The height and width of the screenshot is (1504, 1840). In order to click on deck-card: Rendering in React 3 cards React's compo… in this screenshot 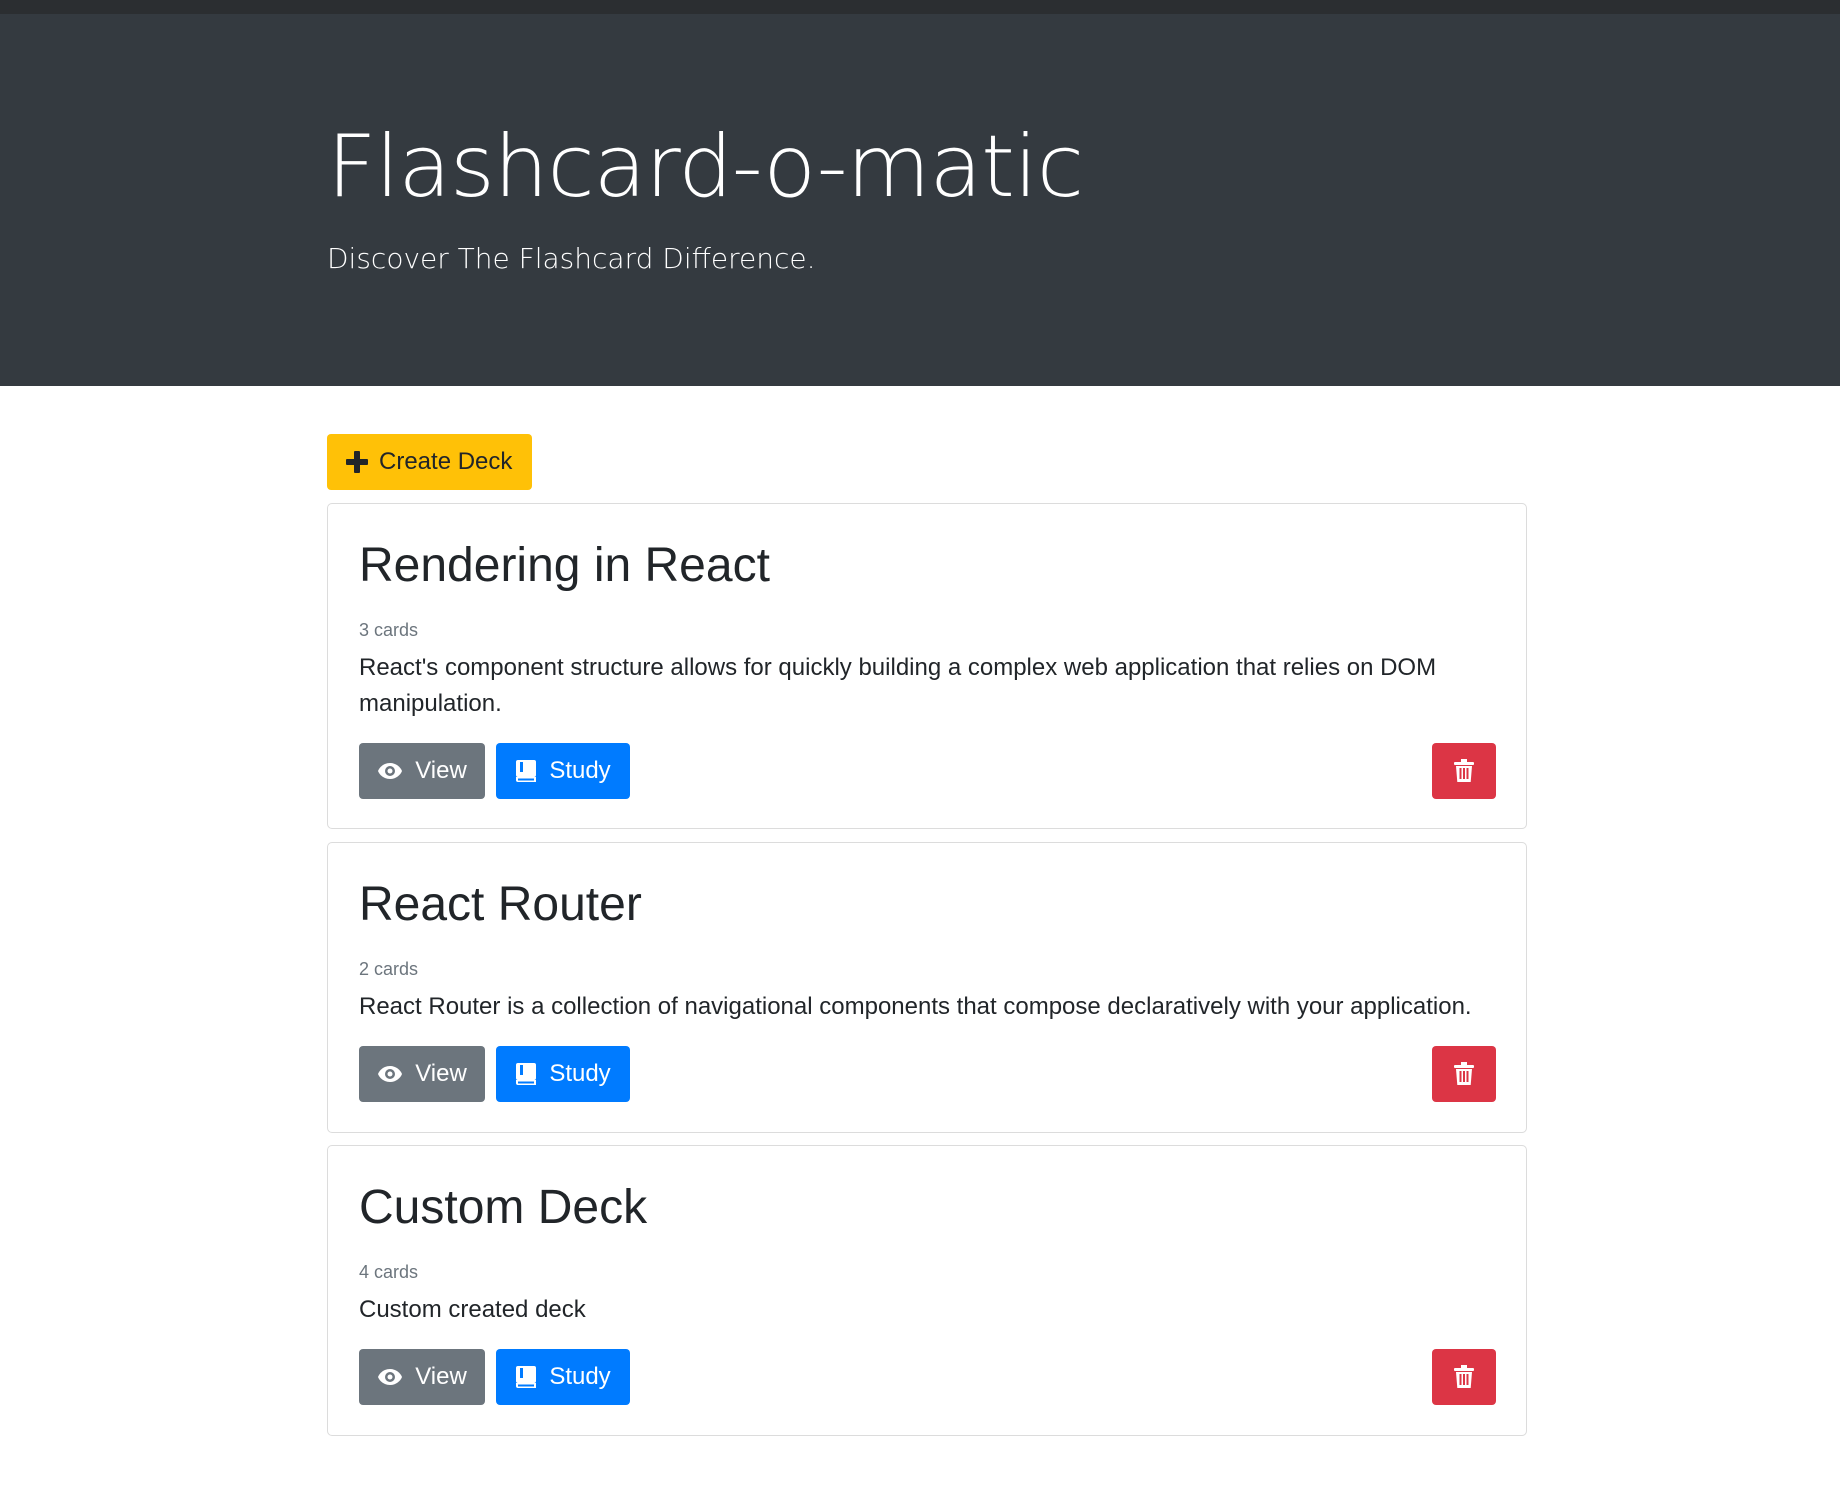, I will do `click(927, 666)`.